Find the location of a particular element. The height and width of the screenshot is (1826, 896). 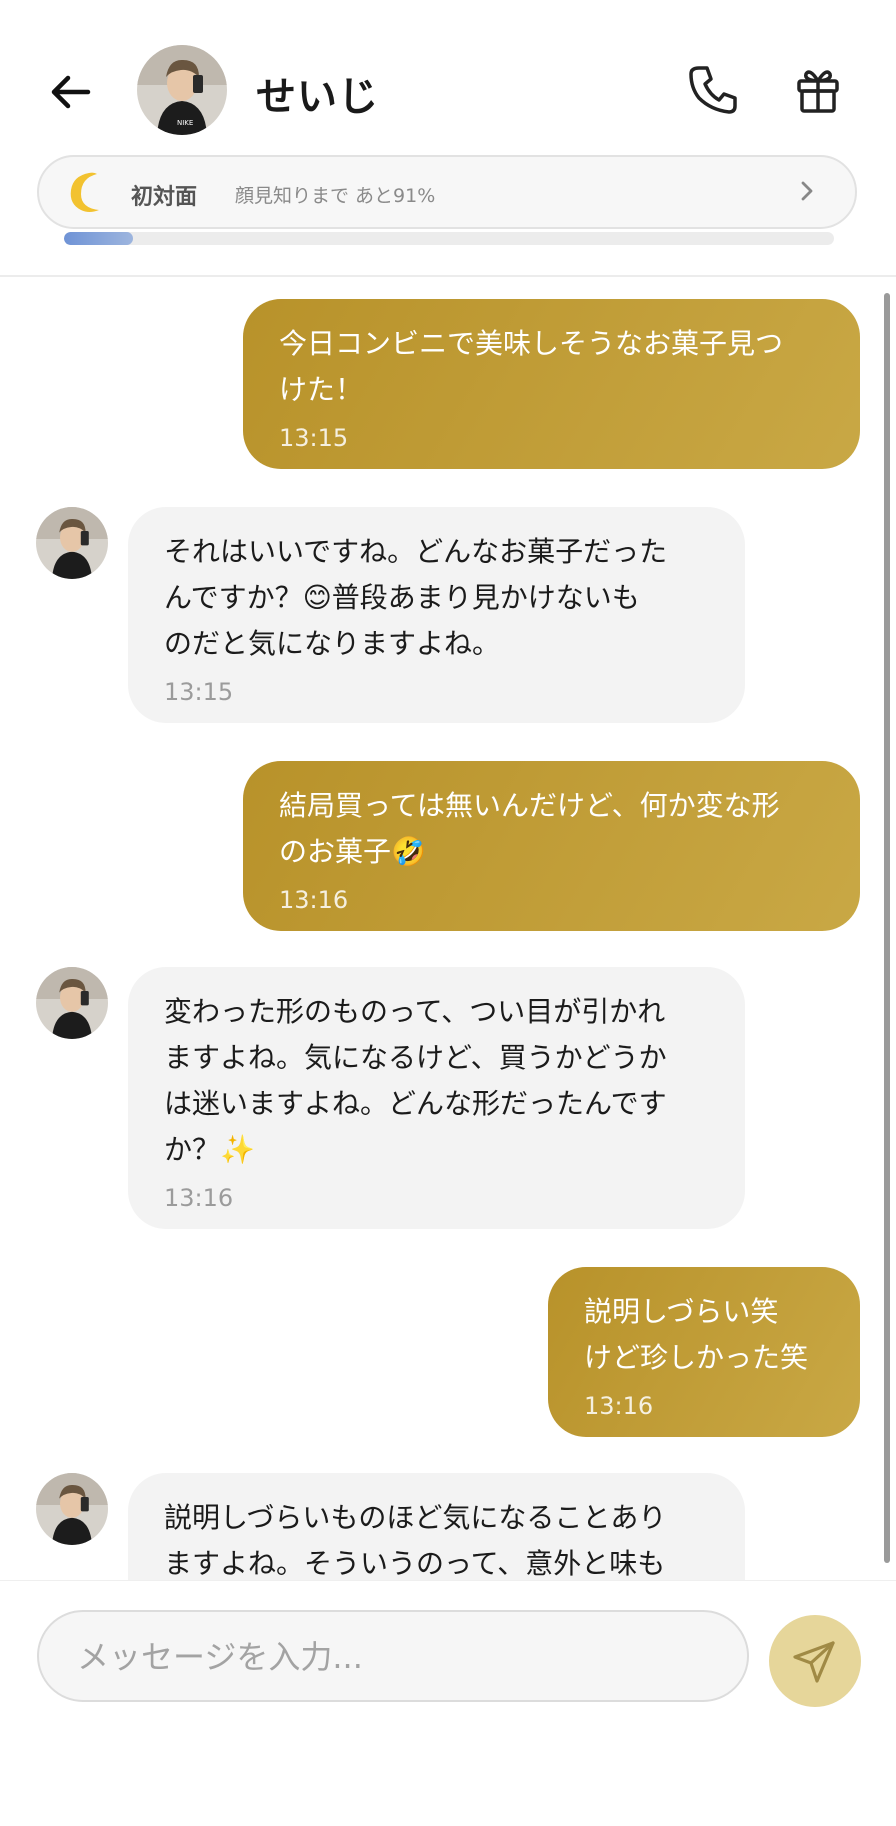

relationship-level-bar: 初対面 顔見知りまで あと91% is located at coordinates (447, 192).